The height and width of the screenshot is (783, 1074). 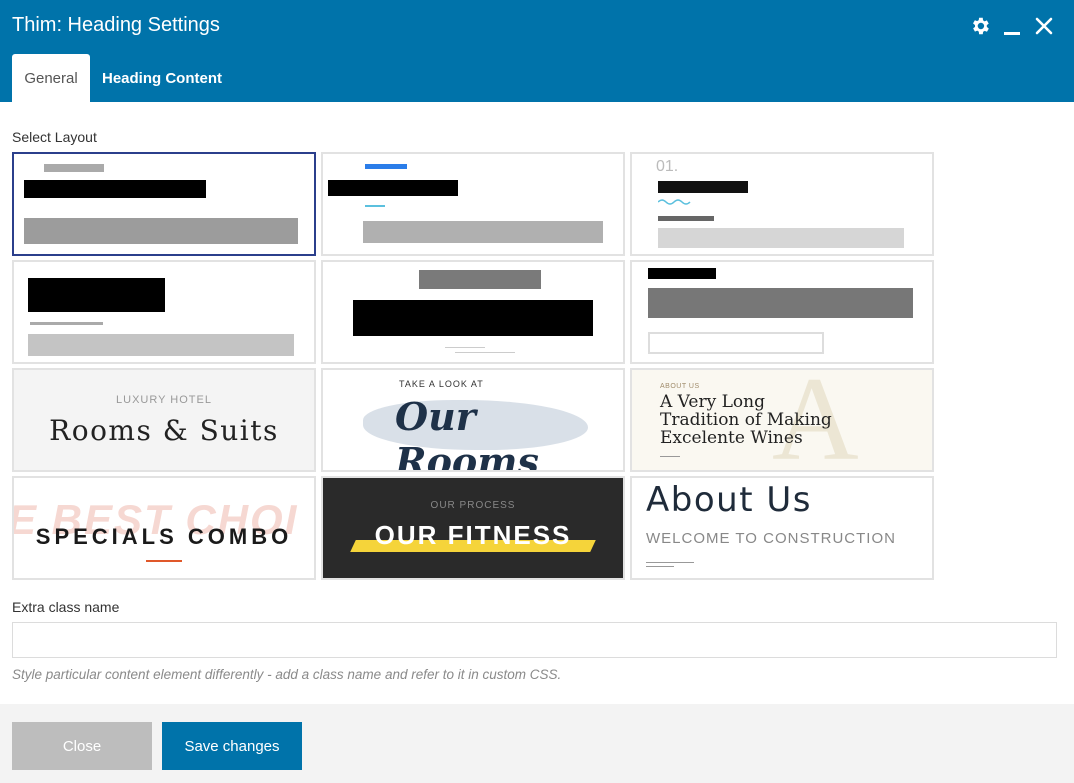 What do you see at coordinates (534, 640) in the screenshot?
I see `extra-class-input` at bounding box center [534, 640].